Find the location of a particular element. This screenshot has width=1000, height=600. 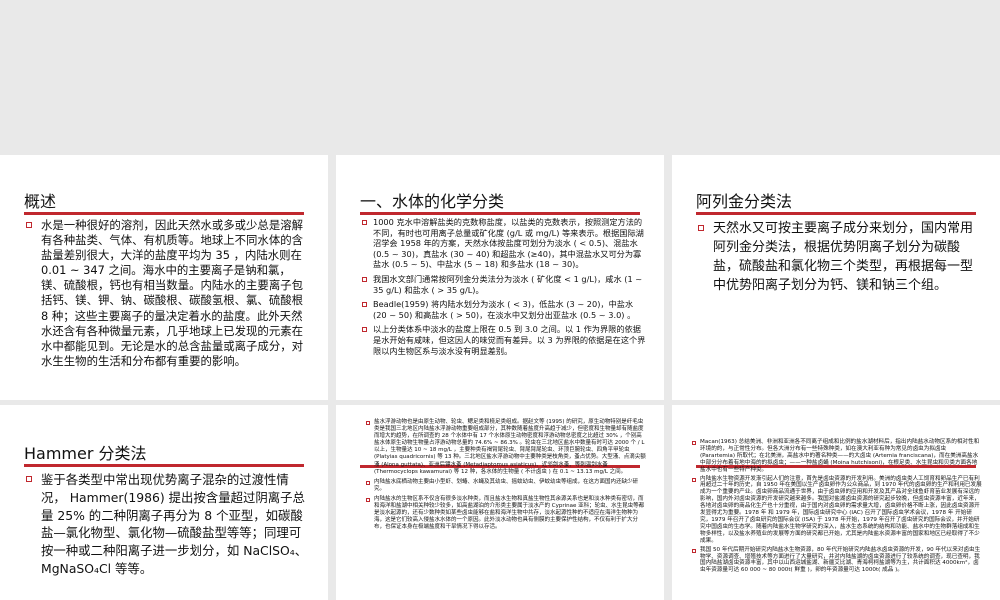

slide-title: 概述 is located at coordinates (40, 201).